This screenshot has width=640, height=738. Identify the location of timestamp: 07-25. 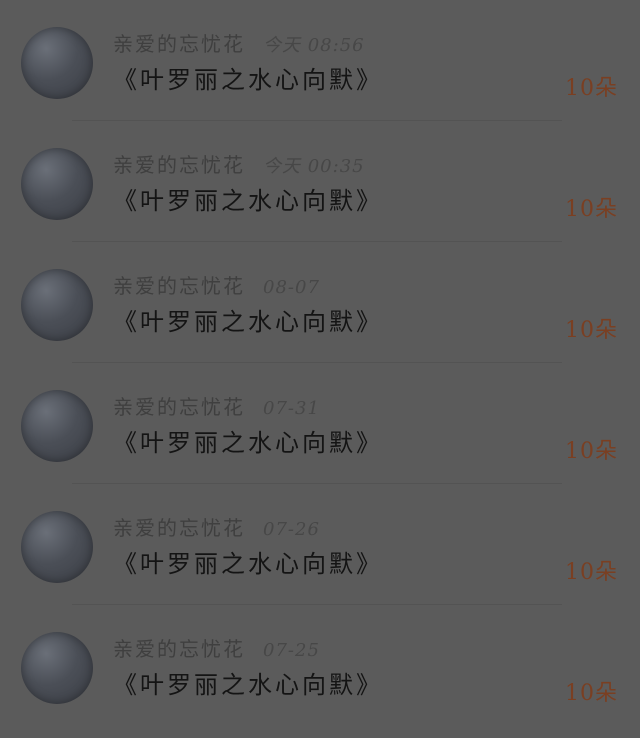
(291, 650).